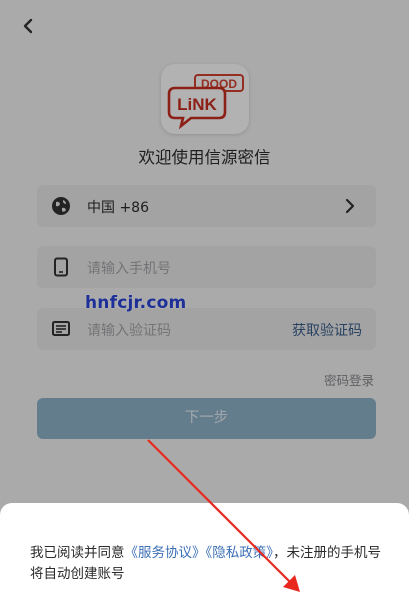 This screenshot has height=601, width=409. I want to click on privacy-policy-link: 《隐私政策》, so click(240, 553).